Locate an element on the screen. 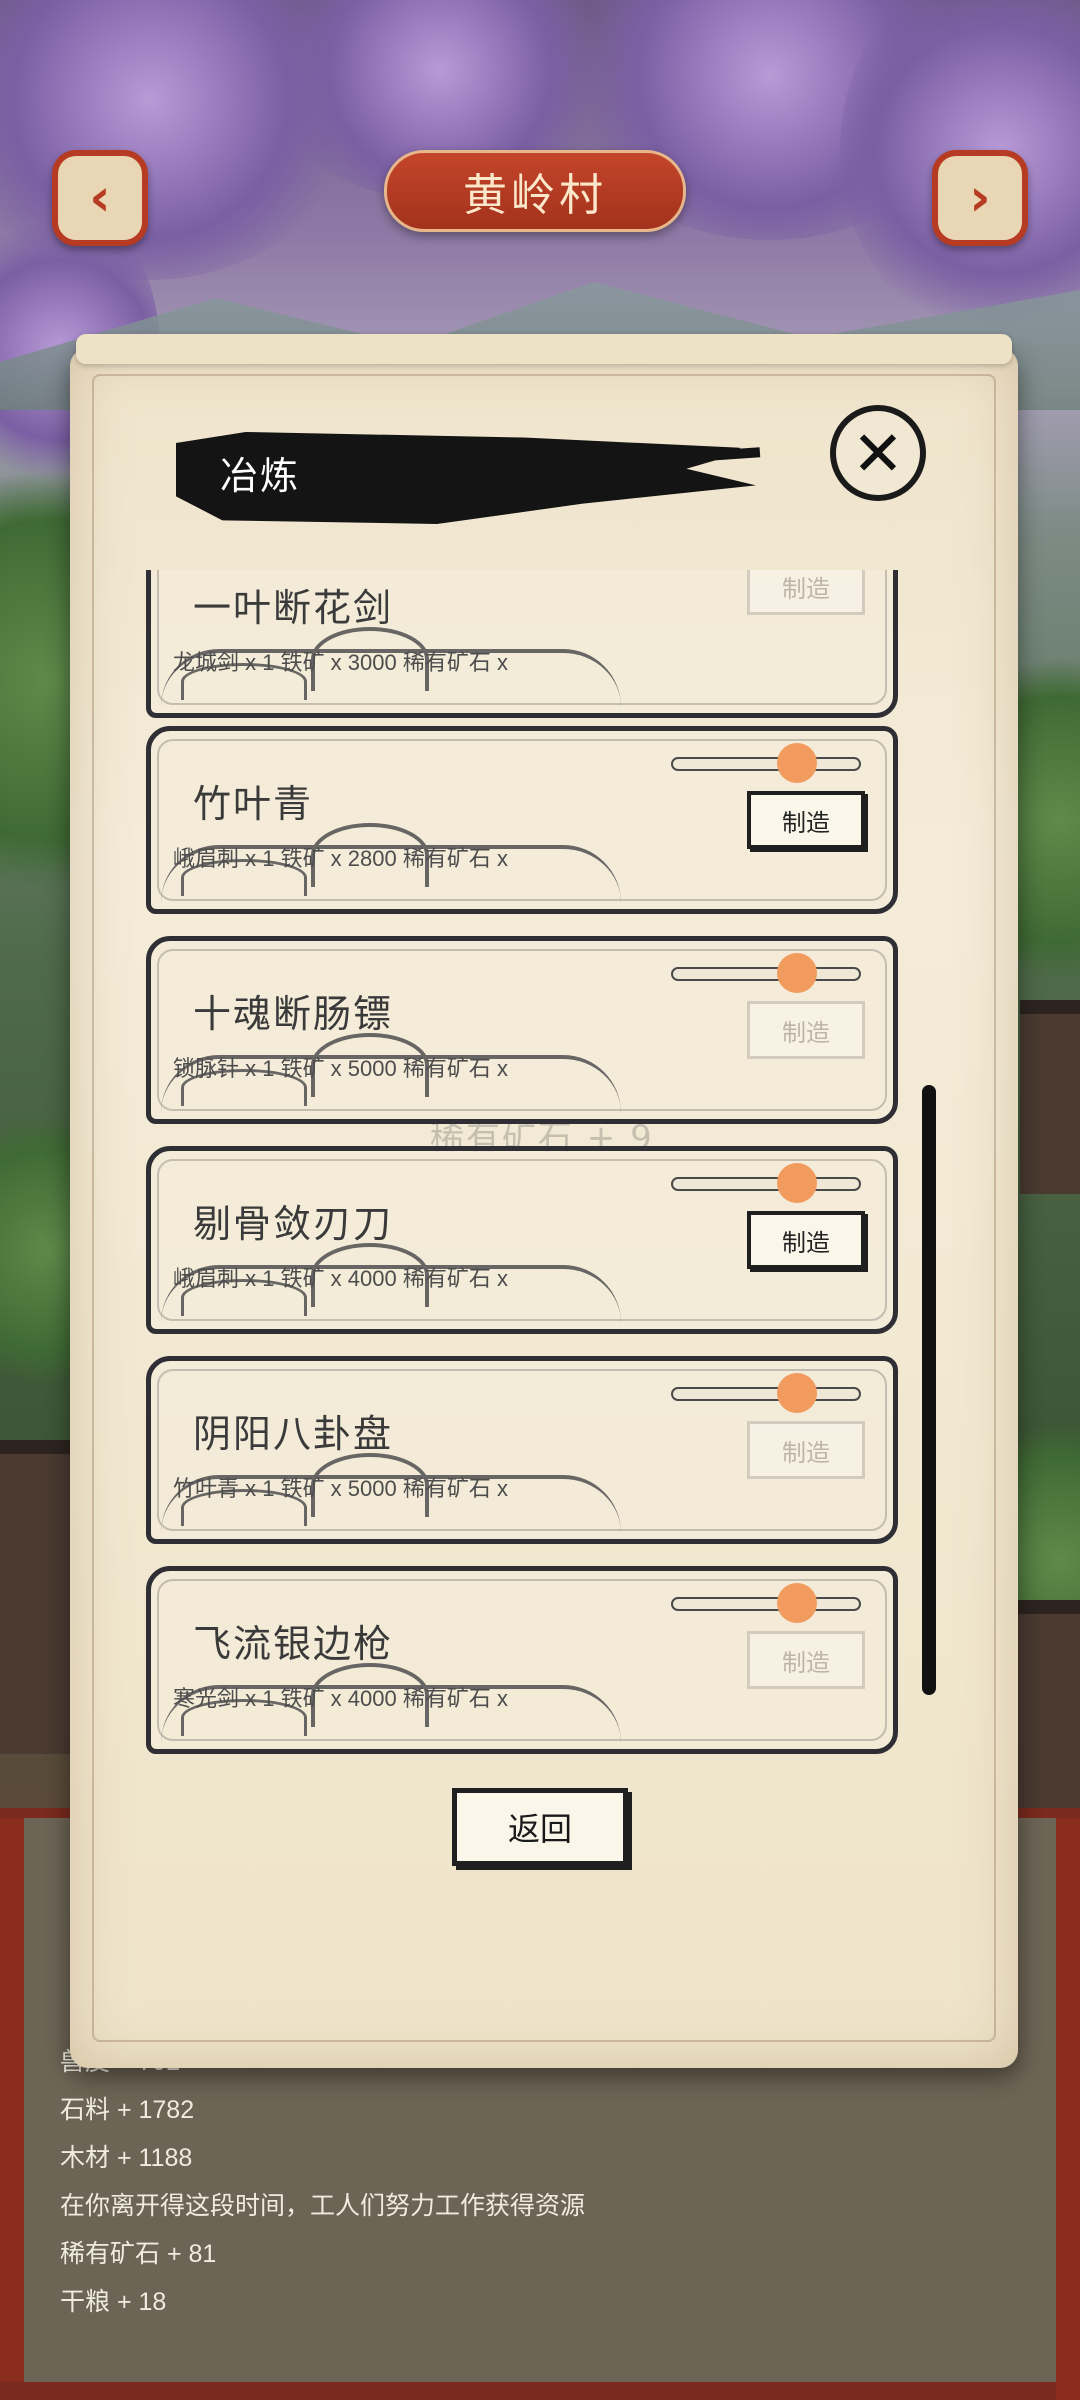 The image size is (1080, 2400). recipe-requirement: 锁脉针 x 1 铁矿 x 5000 稀有矿石 x is located at coordinates (340, 1068).